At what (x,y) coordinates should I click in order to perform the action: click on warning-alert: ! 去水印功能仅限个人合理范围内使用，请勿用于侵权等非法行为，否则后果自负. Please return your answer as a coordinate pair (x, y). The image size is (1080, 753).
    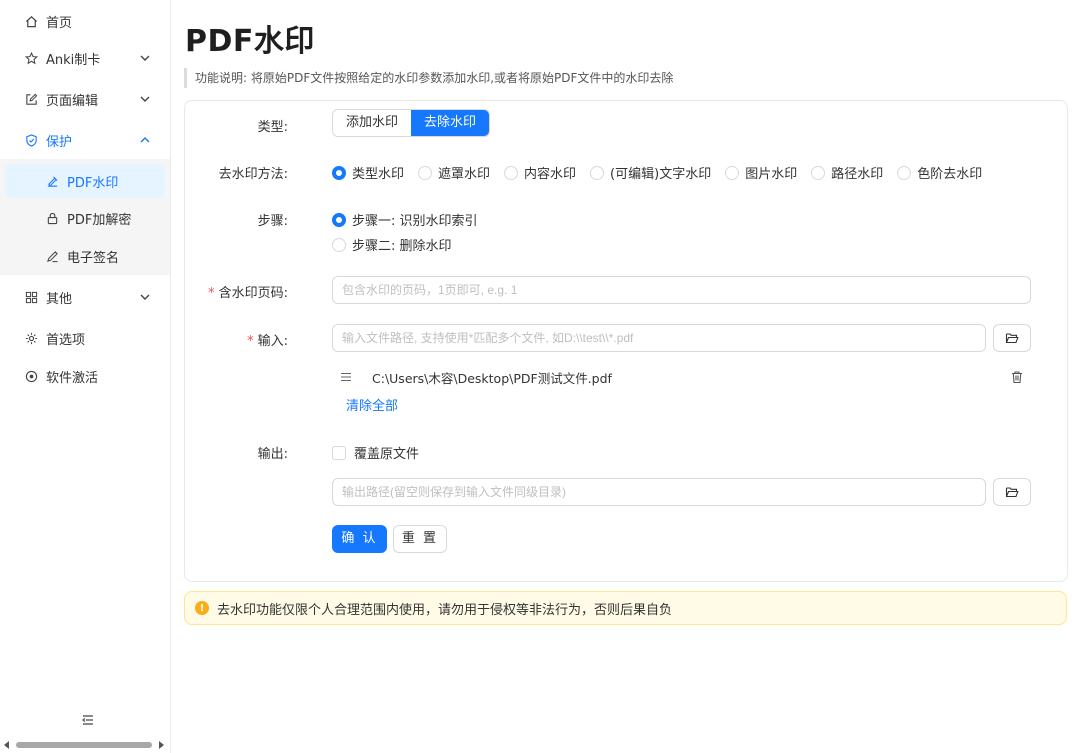
    Looking at the image, I should click on (625, 608).